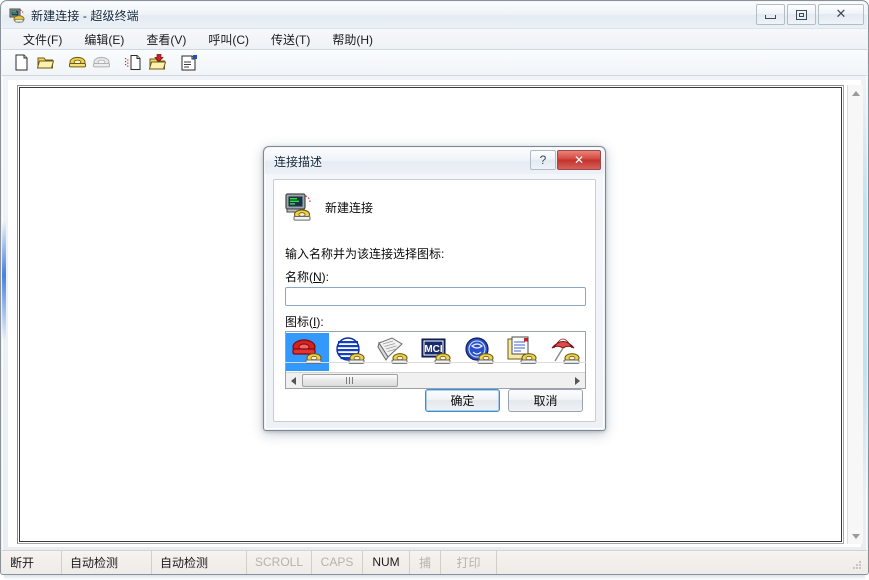  What do you see at coordinates (770, 14) in the screenshot?
I see `minimize-button` at bounding box center [770, 14].